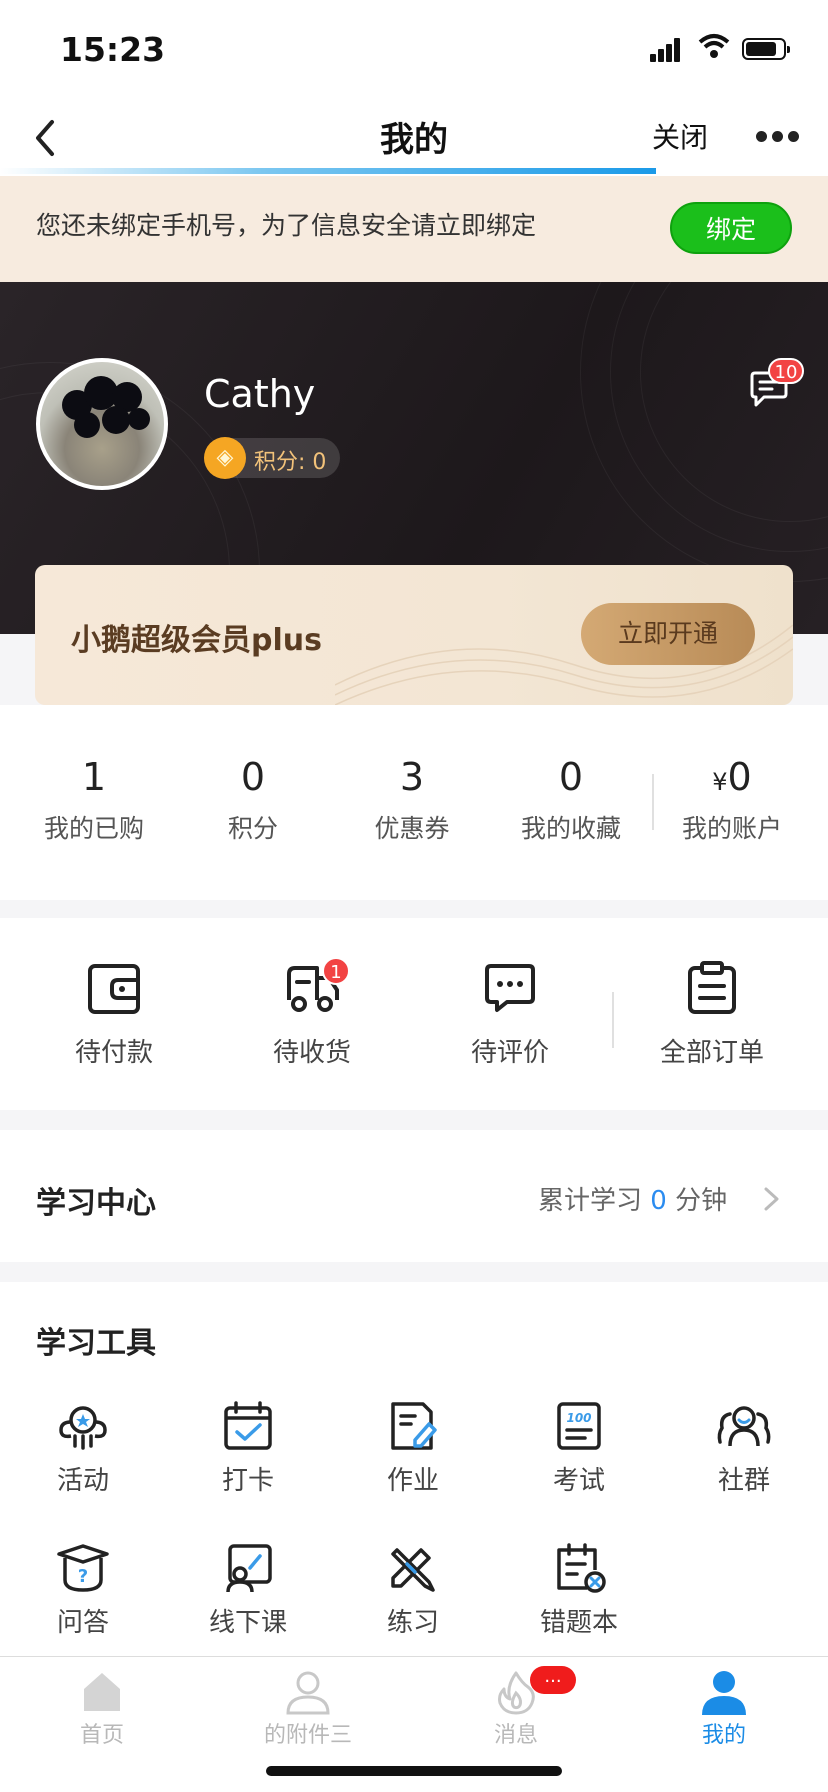  I want to click on orders-row: 待付款 待收货 待评价 全部订单, so click(414, 1014).